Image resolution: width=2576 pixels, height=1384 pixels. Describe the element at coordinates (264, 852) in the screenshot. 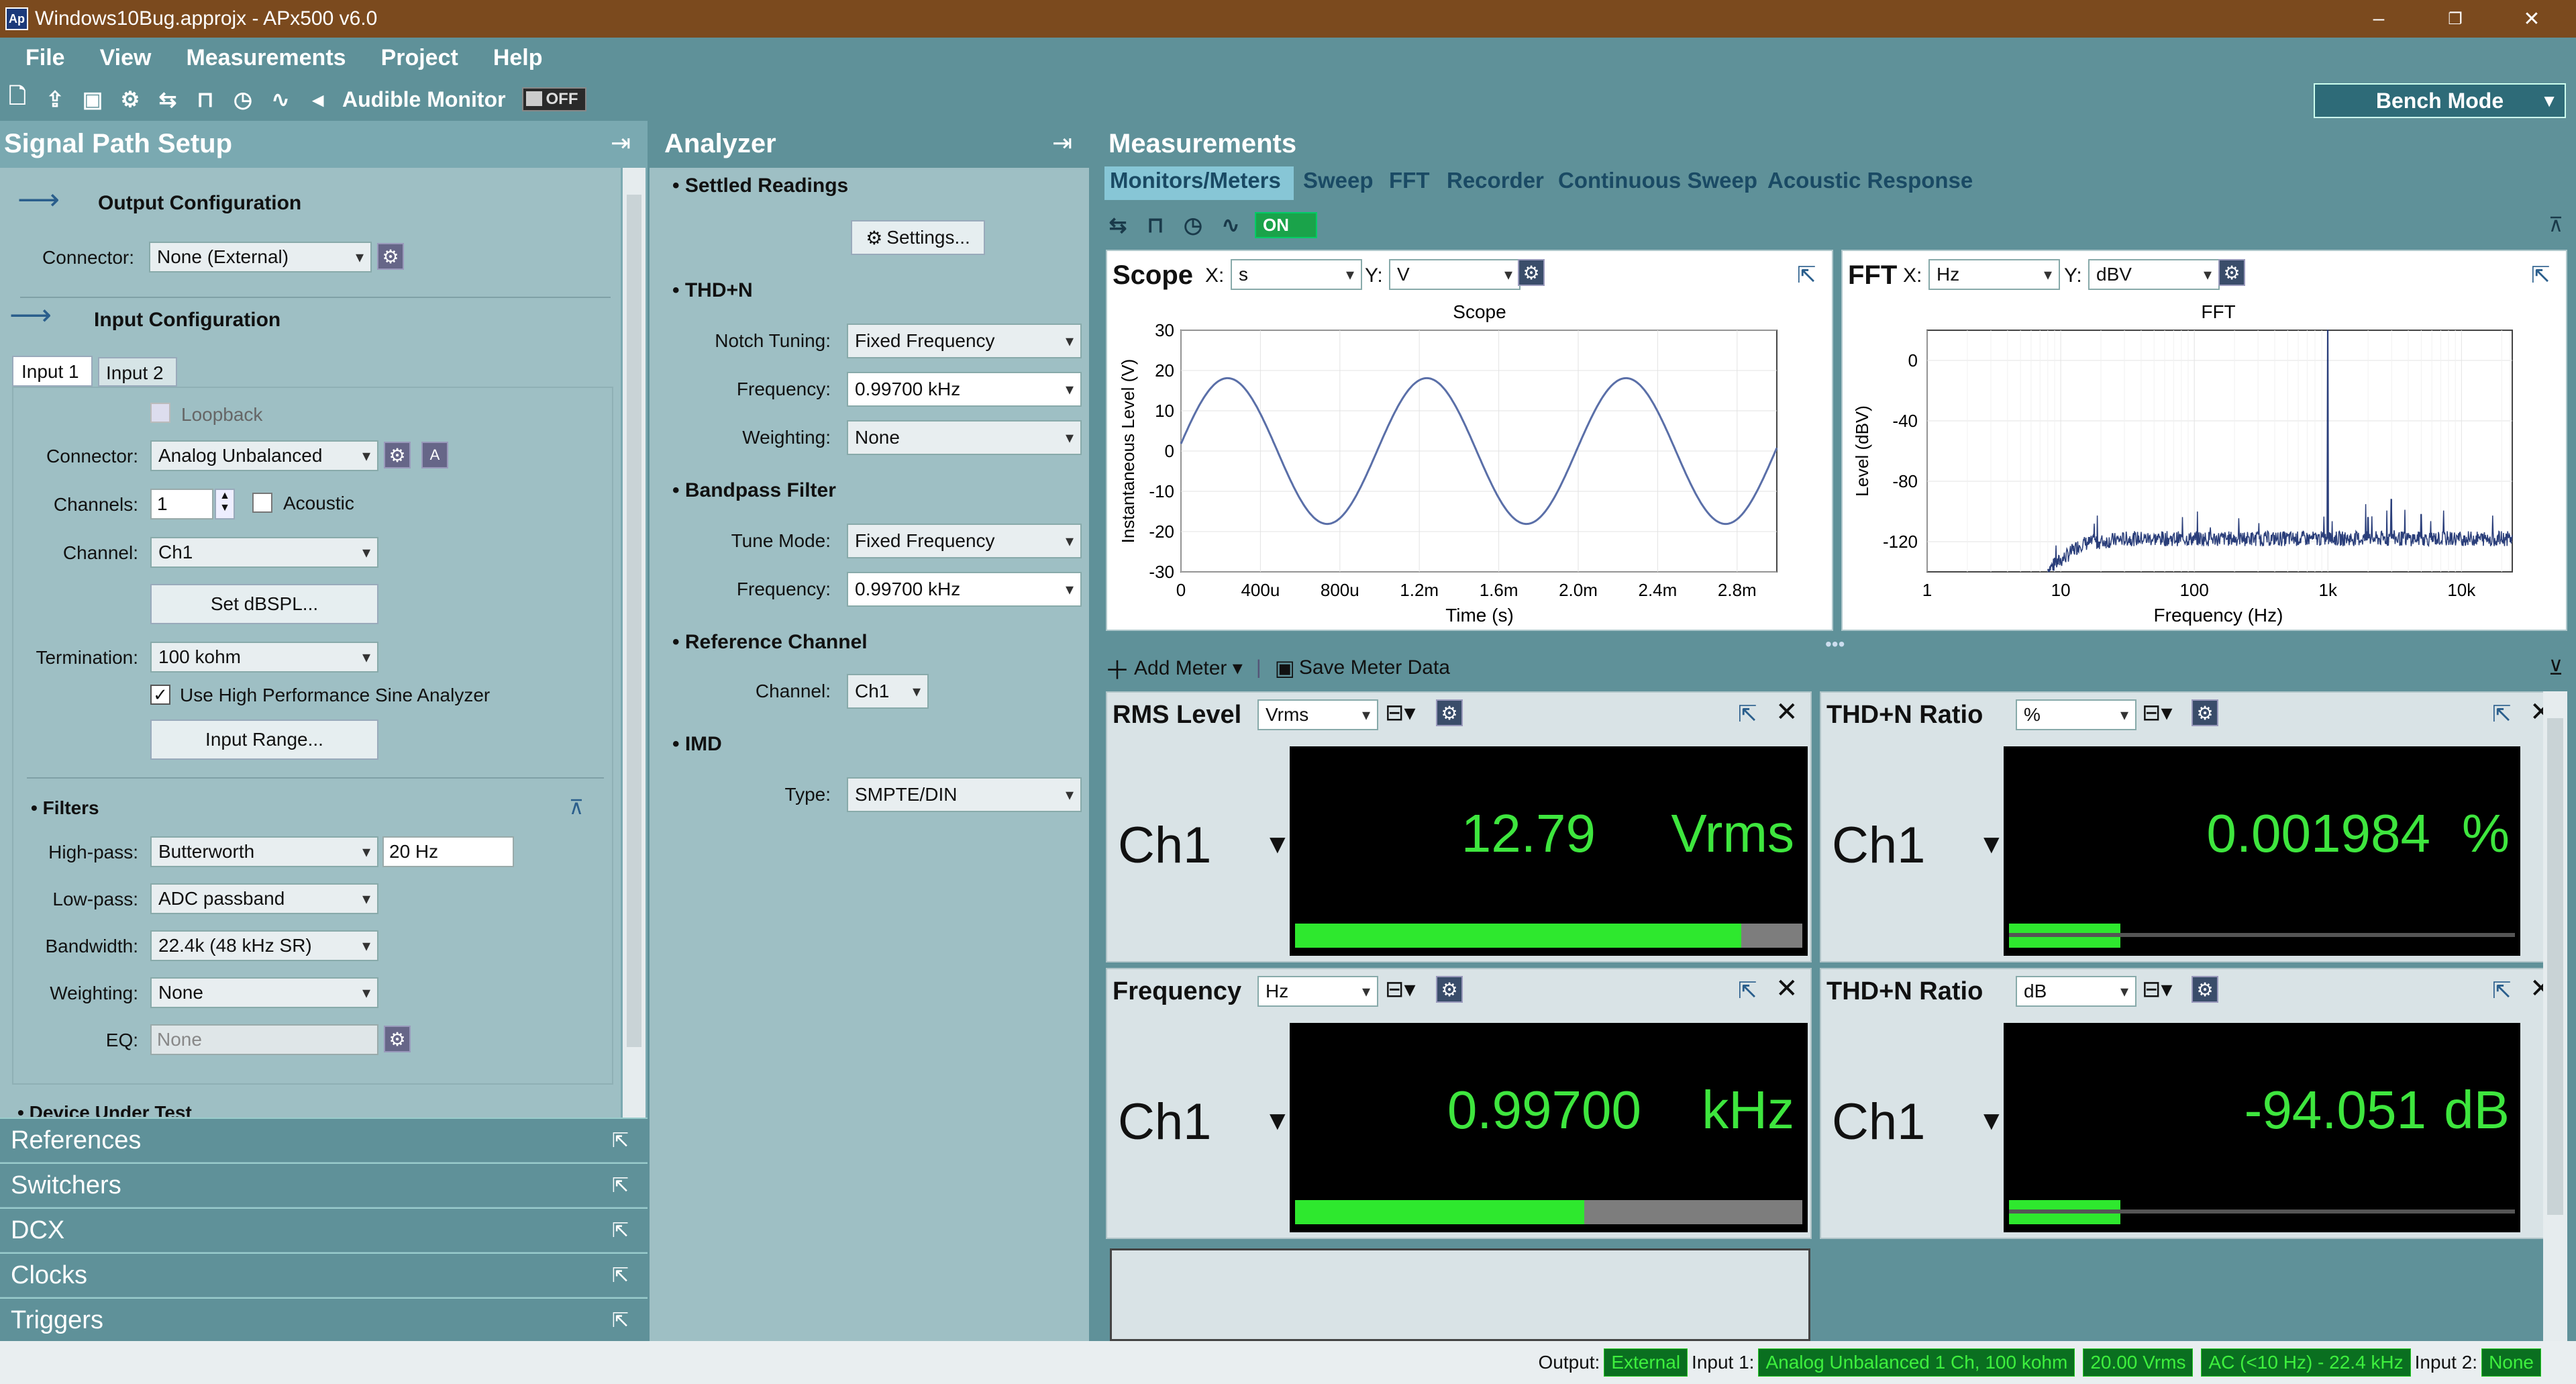

I see `highpass-select: Butterworth` at that location.